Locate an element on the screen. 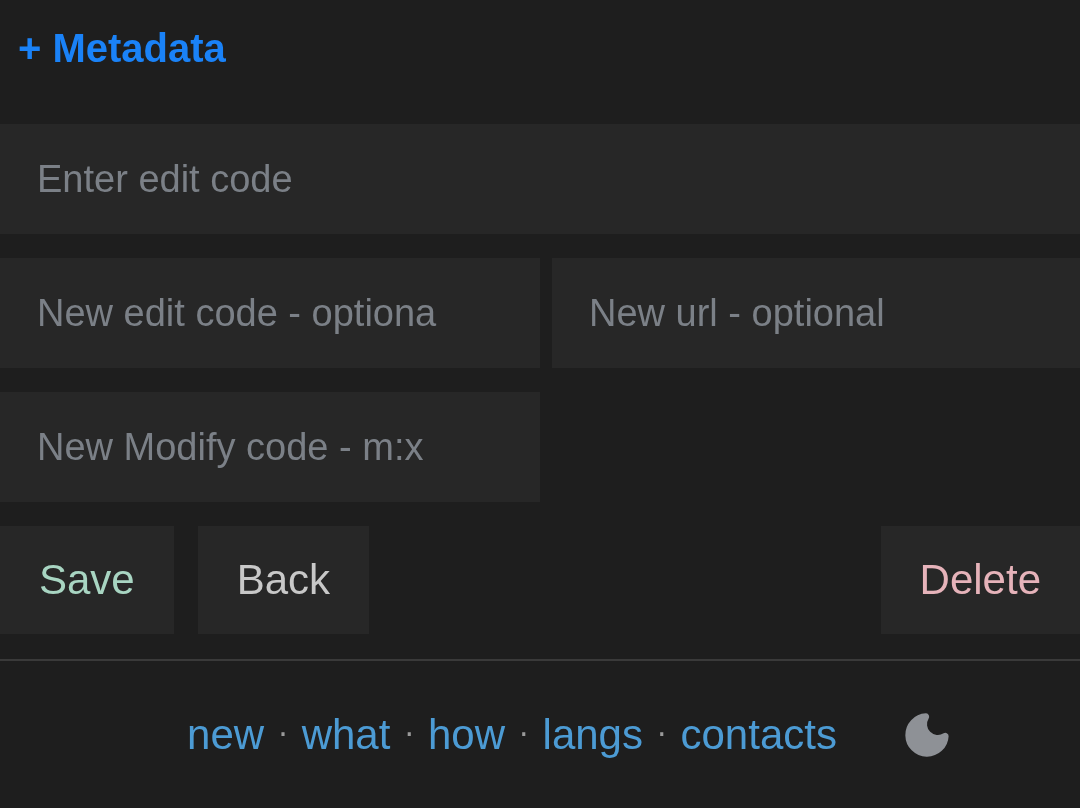 This screenshot has width=1080, height=808. footer-link: how is located at coordinates (466, 734).